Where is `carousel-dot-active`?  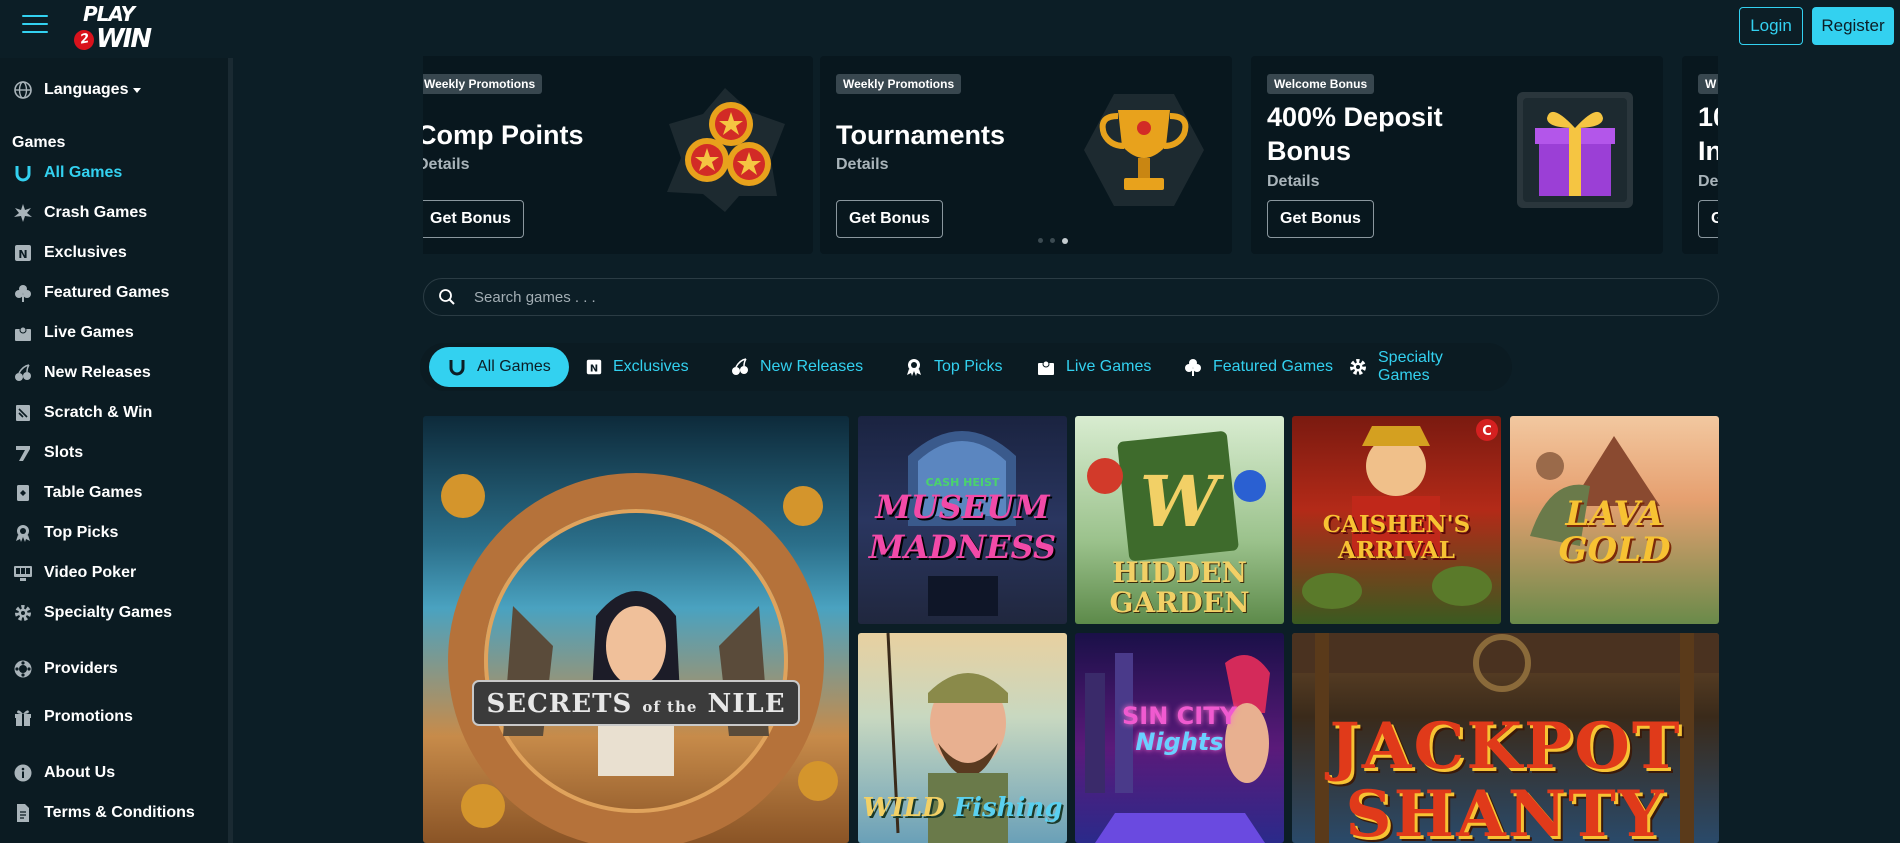 carousel-dot-active is located at coordinates (1065, 241).